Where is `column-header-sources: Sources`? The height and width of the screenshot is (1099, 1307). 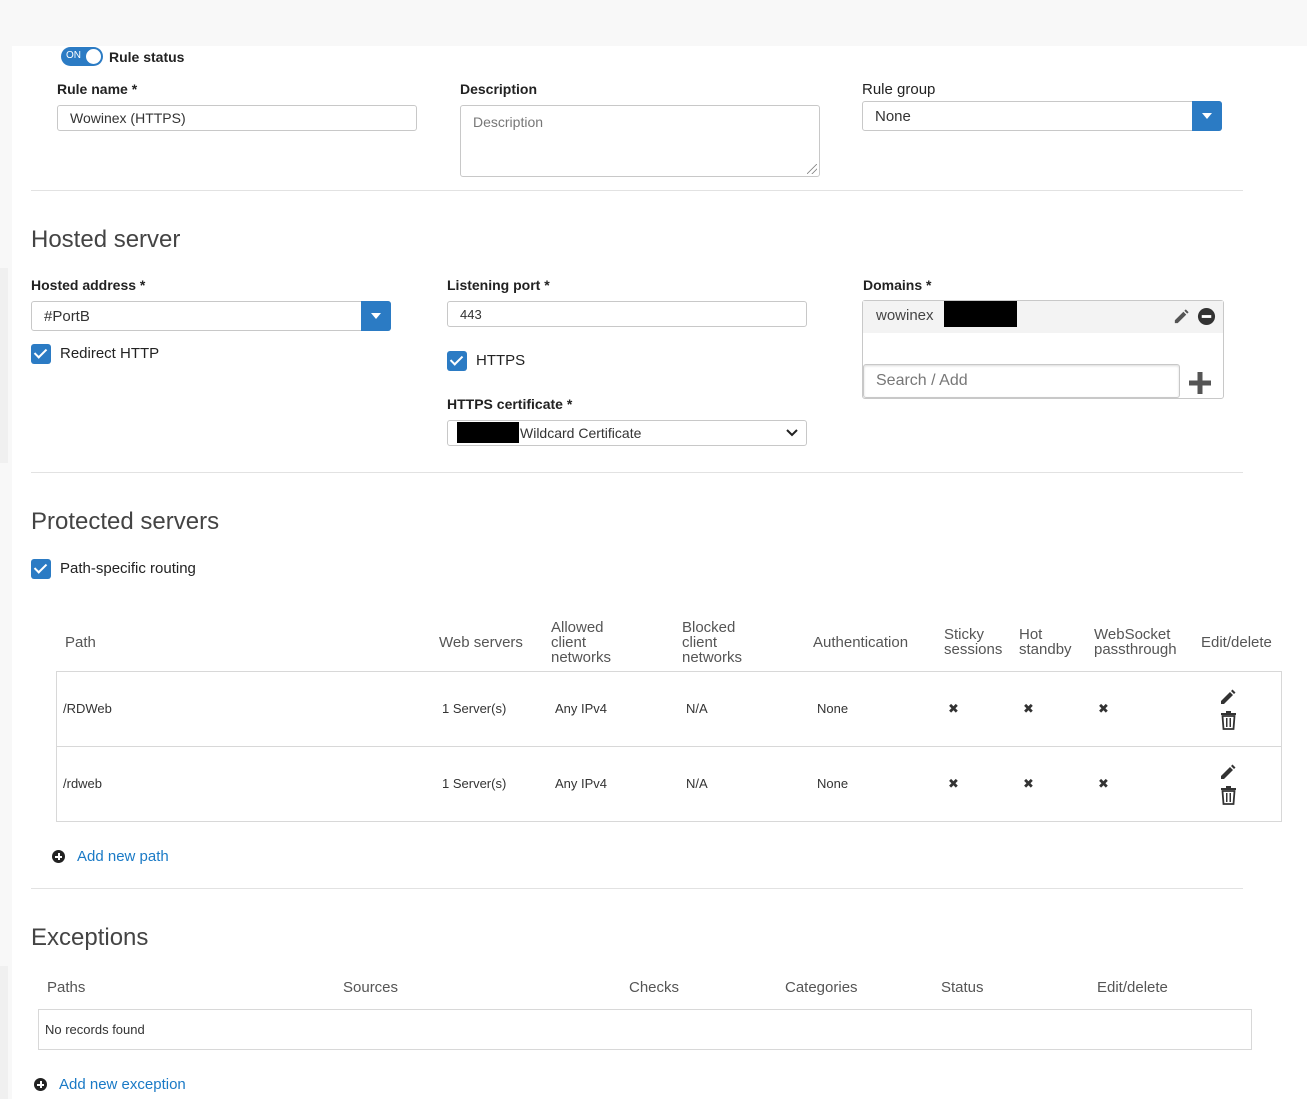 column-header-sources: Sources is located at coordinates (370, 987).